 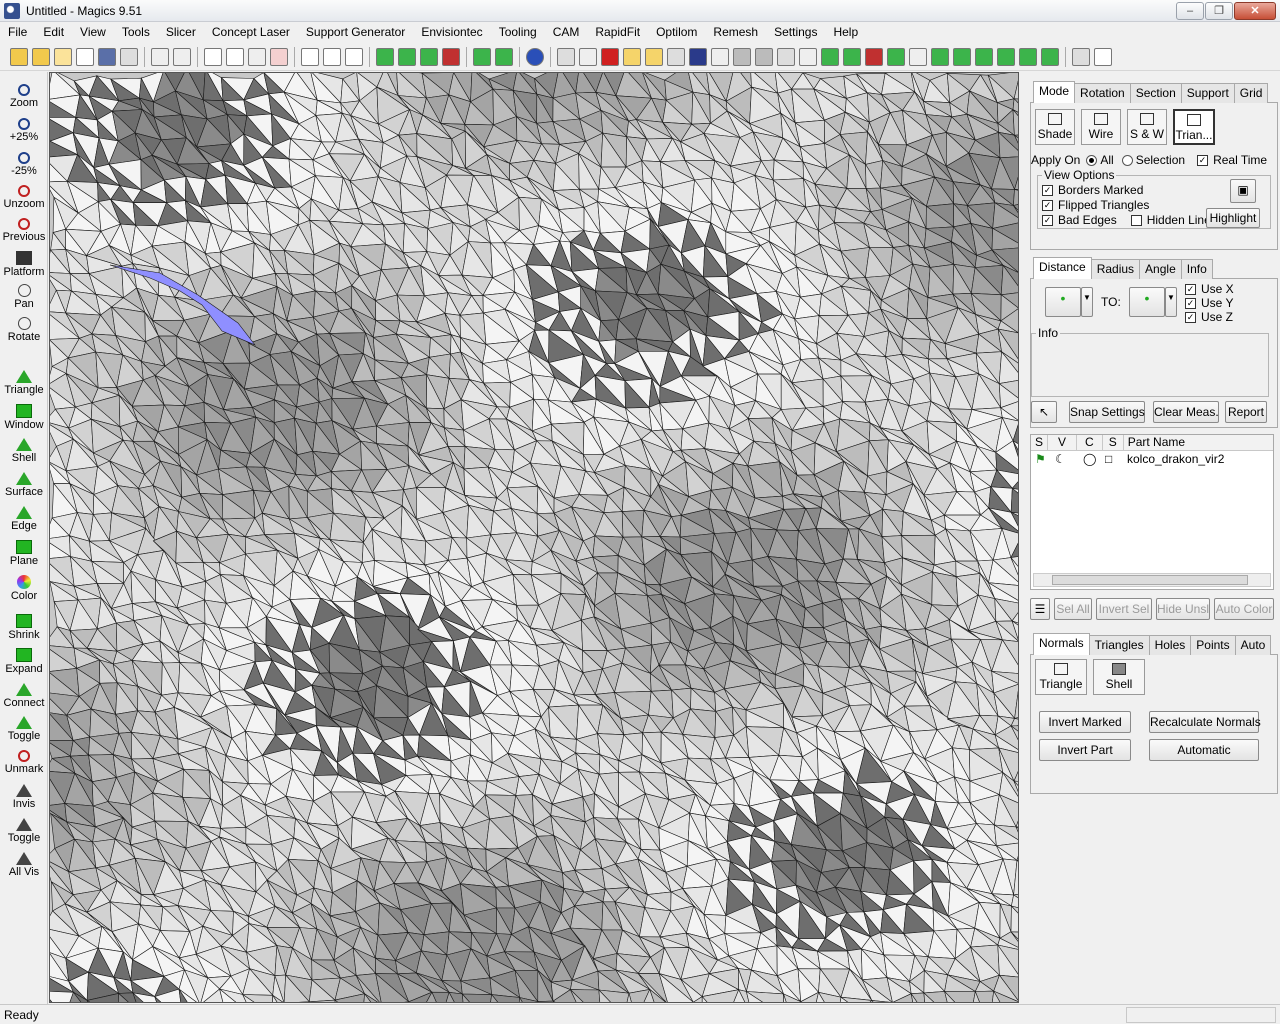 What do you see at coordinates (1113, 442) in the screenshot?
I see `col-s2: S` at bounding box center [1113, 442].